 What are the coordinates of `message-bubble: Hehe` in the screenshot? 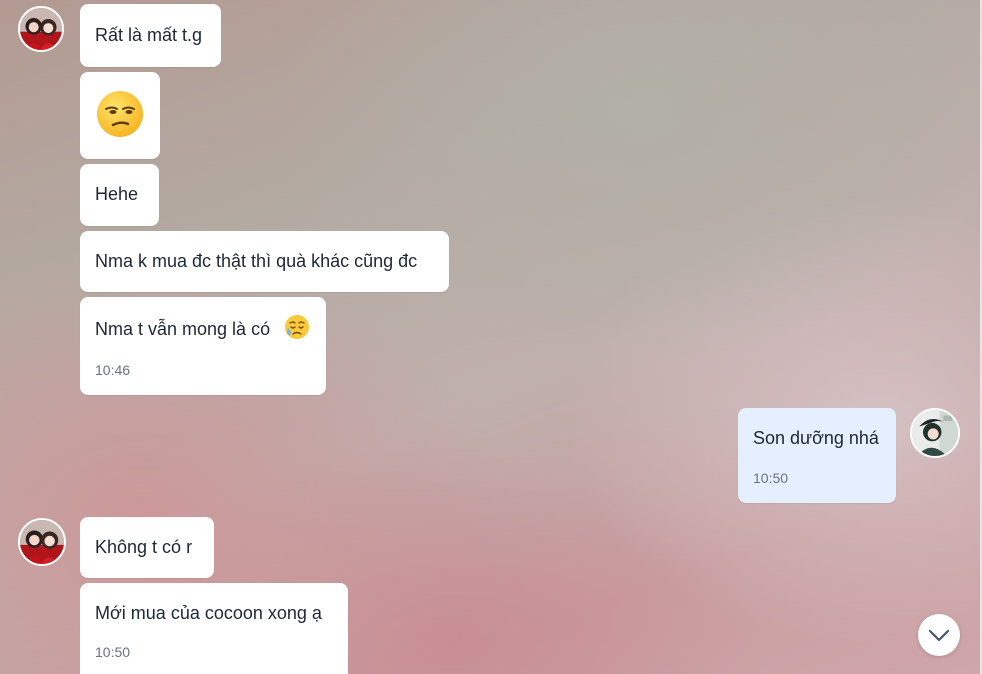 It's located at (119, 195).